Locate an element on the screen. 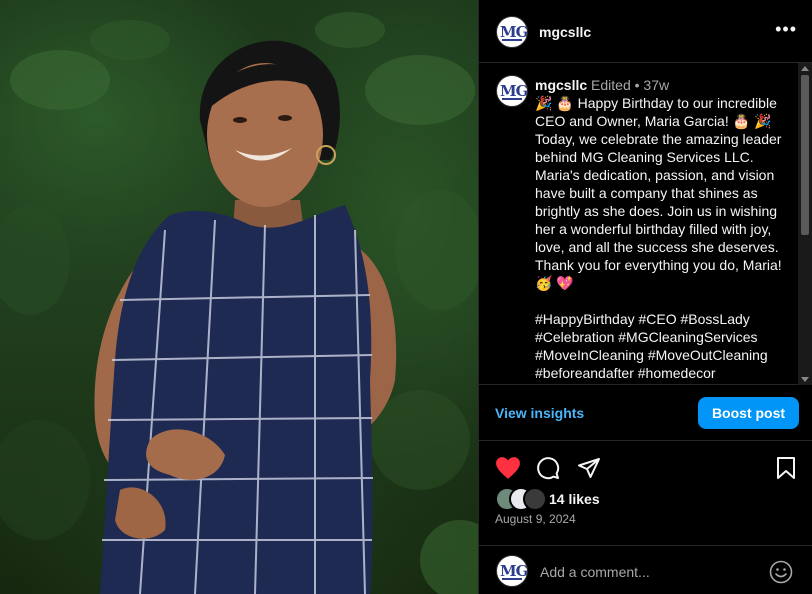  commenter-avatar: MG is located at coordinates (512, 571).